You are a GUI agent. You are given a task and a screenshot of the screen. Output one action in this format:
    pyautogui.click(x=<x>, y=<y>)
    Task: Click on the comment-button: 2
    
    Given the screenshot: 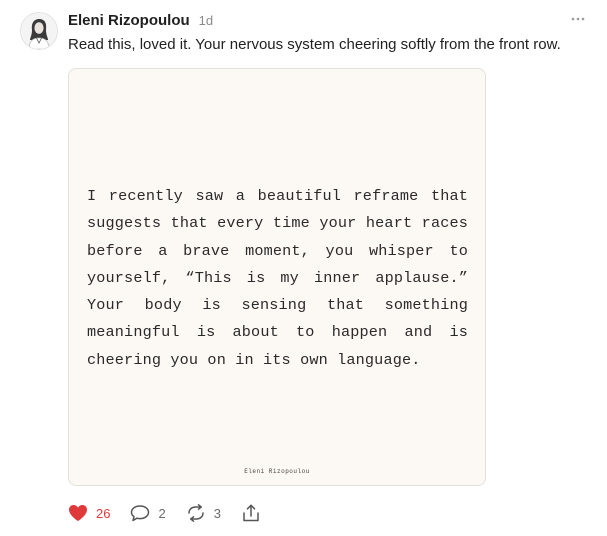 What is the action you would take?
    pyautogui.click(x=148, y=513)
    